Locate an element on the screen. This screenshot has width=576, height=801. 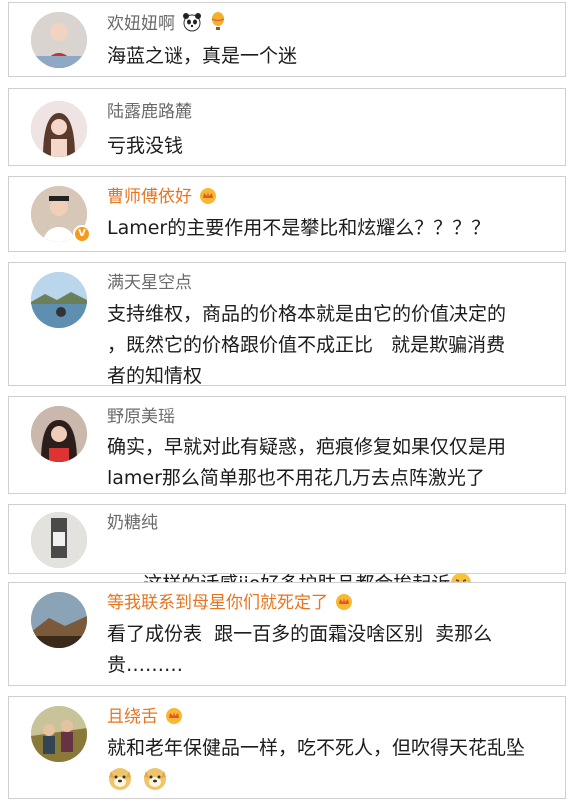
username-text: 且绕舌 is located at coordinates (132, 717).